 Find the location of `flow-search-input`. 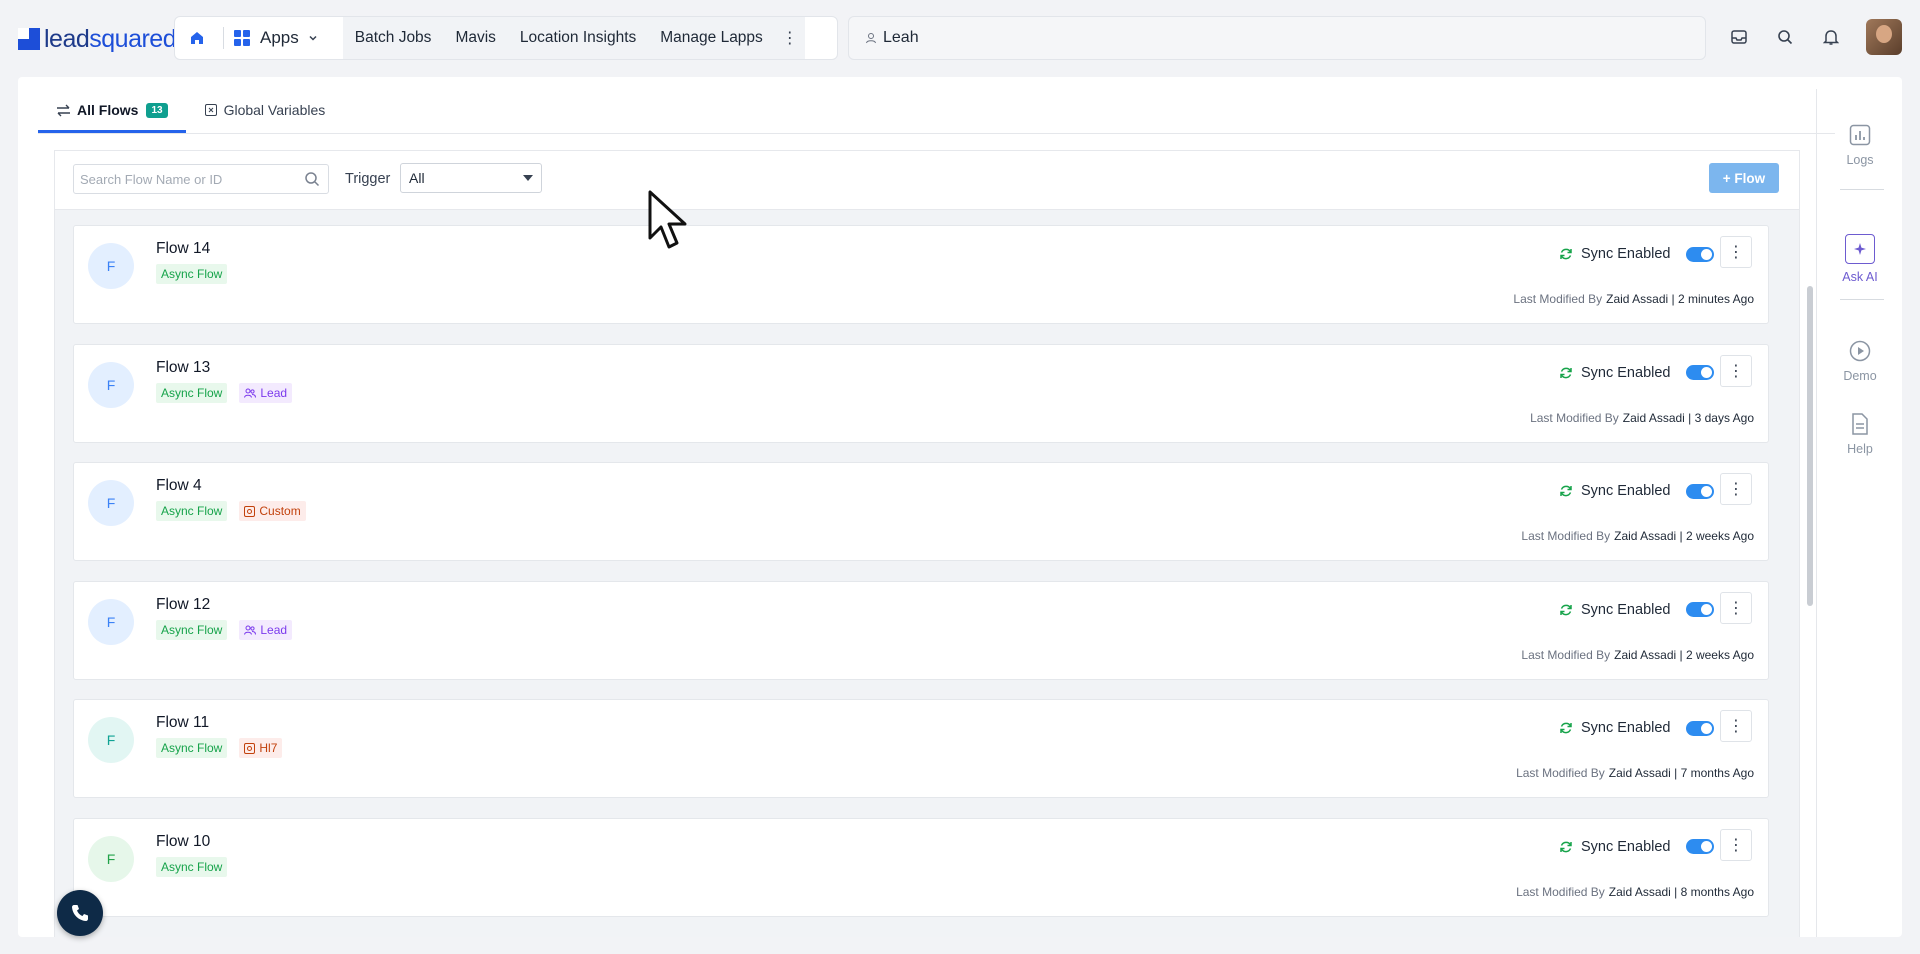

flow-search-input is located at coordinates (189, 179).